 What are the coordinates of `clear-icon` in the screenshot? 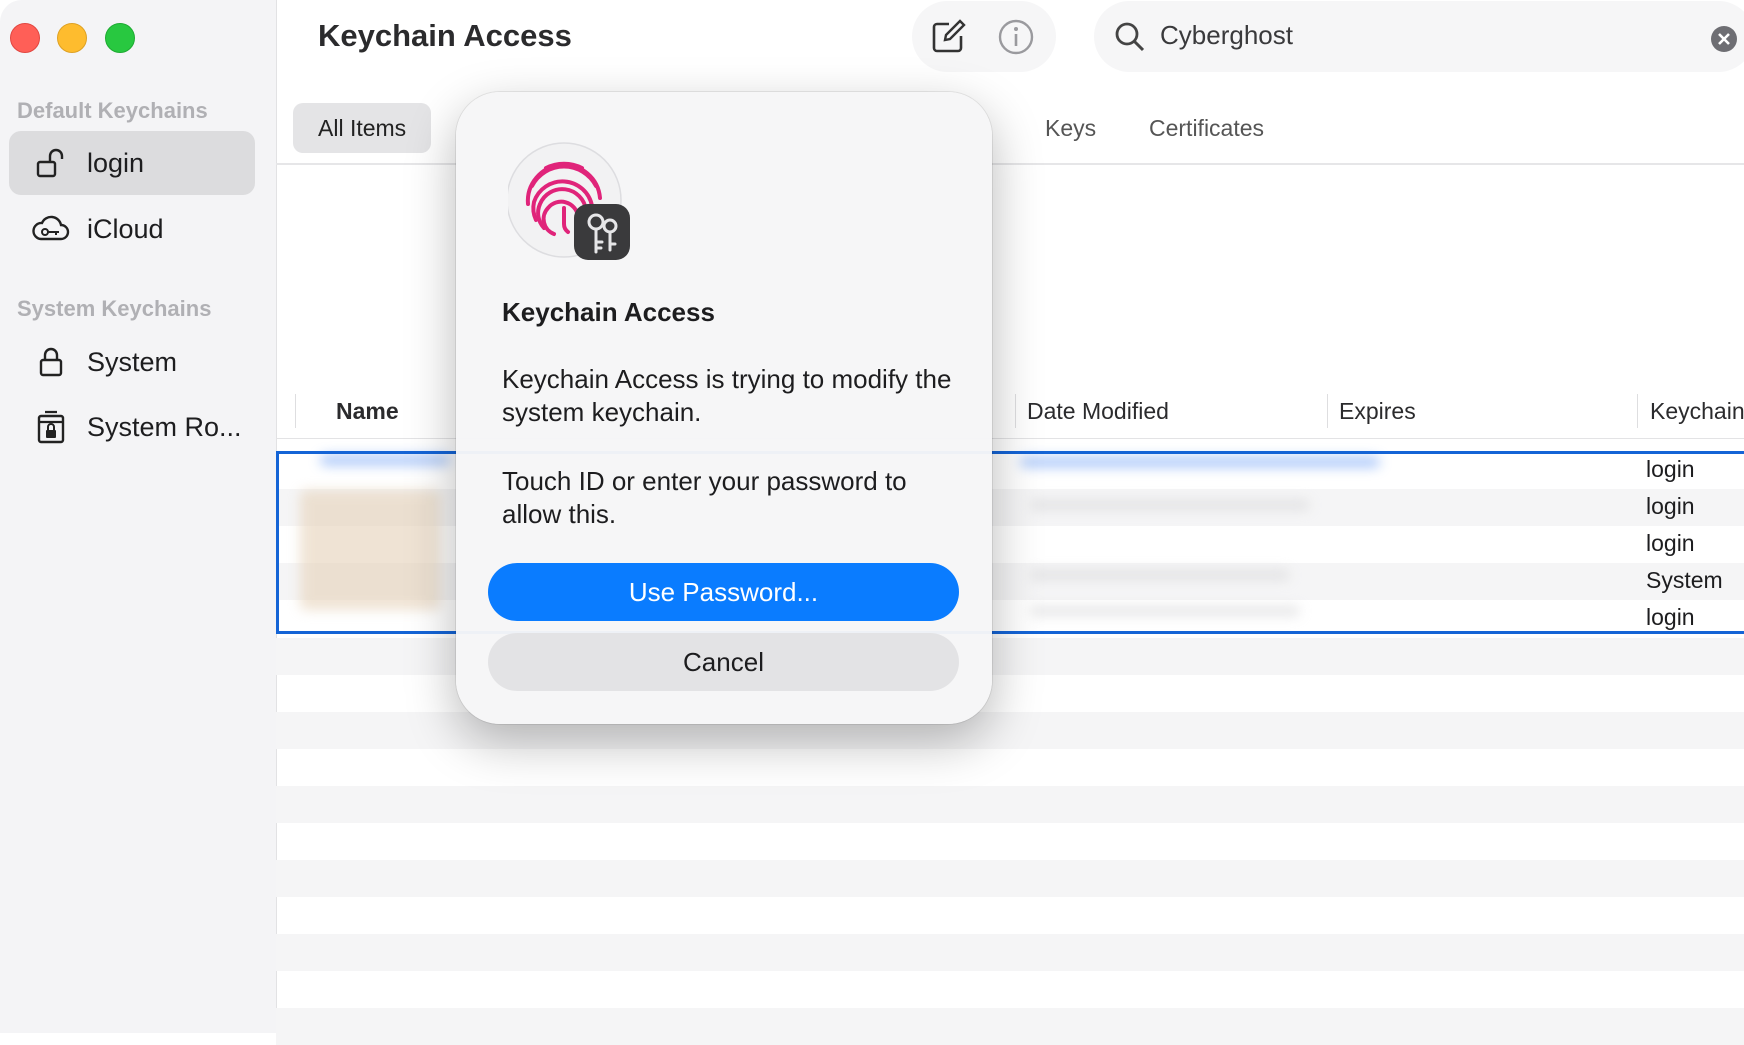 It's located at (1724, 39).